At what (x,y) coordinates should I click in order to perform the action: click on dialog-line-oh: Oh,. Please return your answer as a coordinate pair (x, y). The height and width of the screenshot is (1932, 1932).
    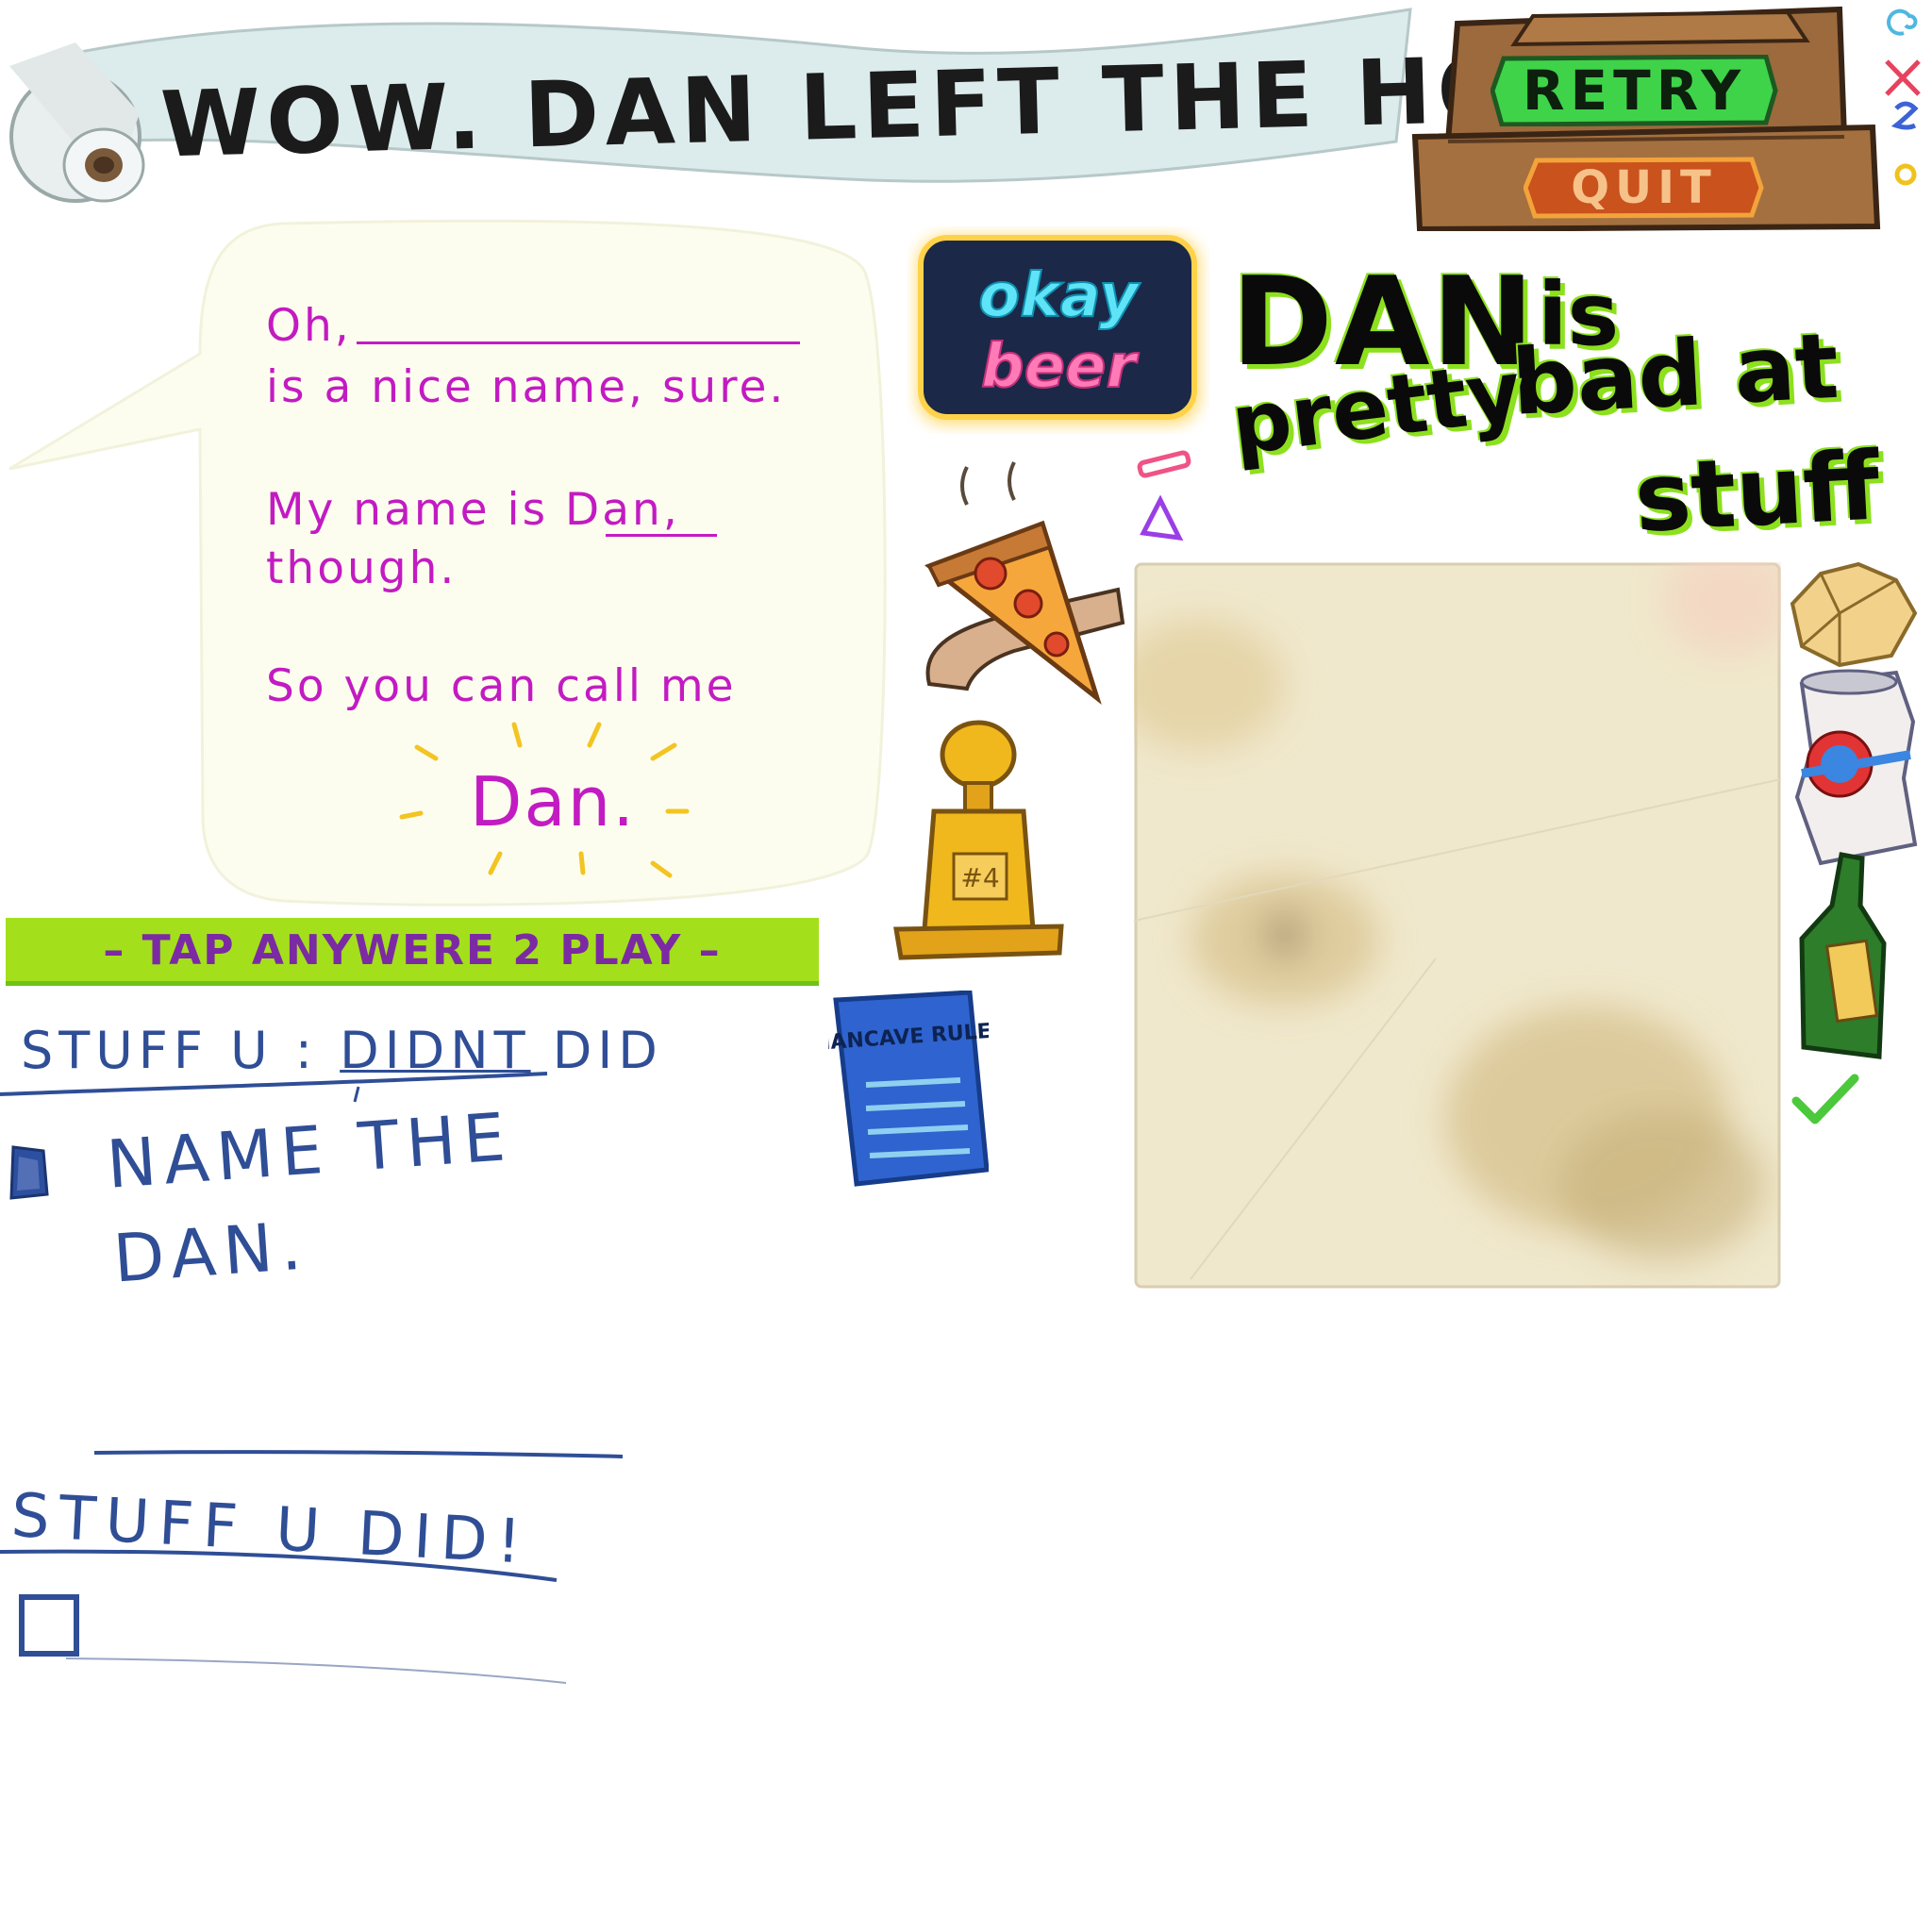
    Looking at the image, I should click on (309, 326).